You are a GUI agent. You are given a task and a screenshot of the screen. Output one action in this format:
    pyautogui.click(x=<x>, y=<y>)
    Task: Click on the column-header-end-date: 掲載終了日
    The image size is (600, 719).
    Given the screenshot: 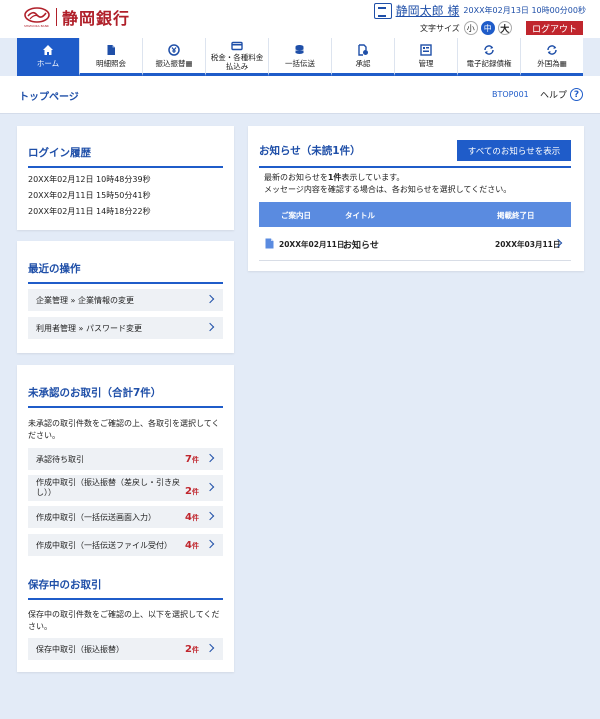 What is the action you would take?
    pyautogui.click(x=516, y=215)
    